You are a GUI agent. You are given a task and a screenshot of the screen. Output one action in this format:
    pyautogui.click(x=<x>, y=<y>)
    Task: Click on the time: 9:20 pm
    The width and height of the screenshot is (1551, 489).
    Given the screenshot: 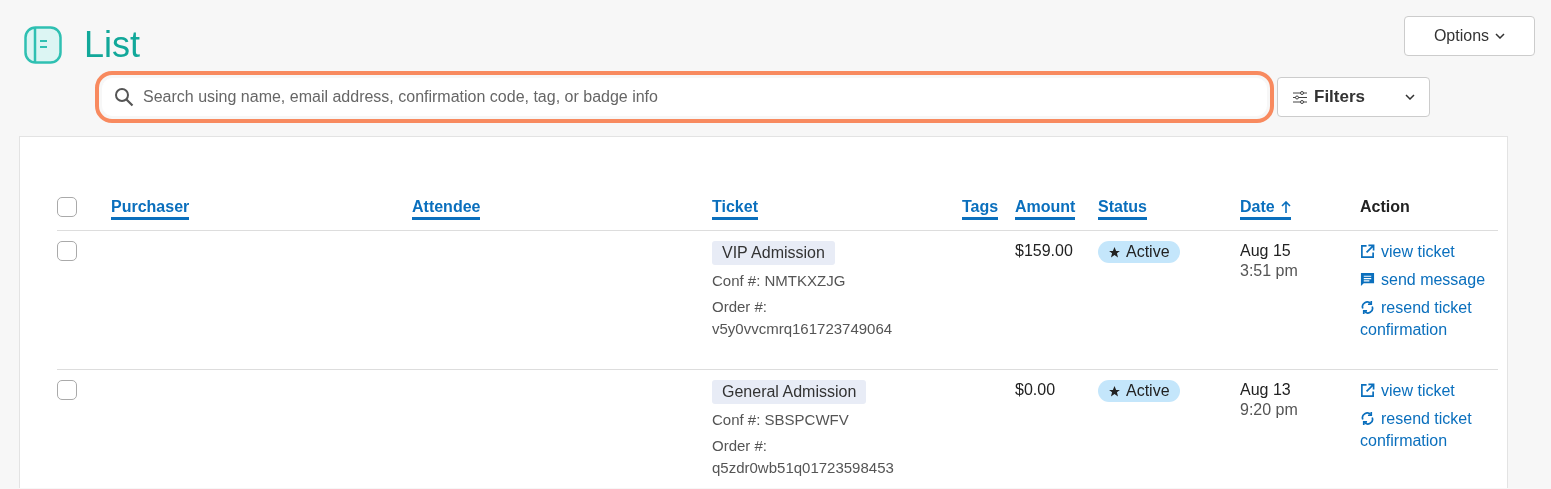 What is the action you would take?
    pyautogui.click(x=1269, y=410)
    